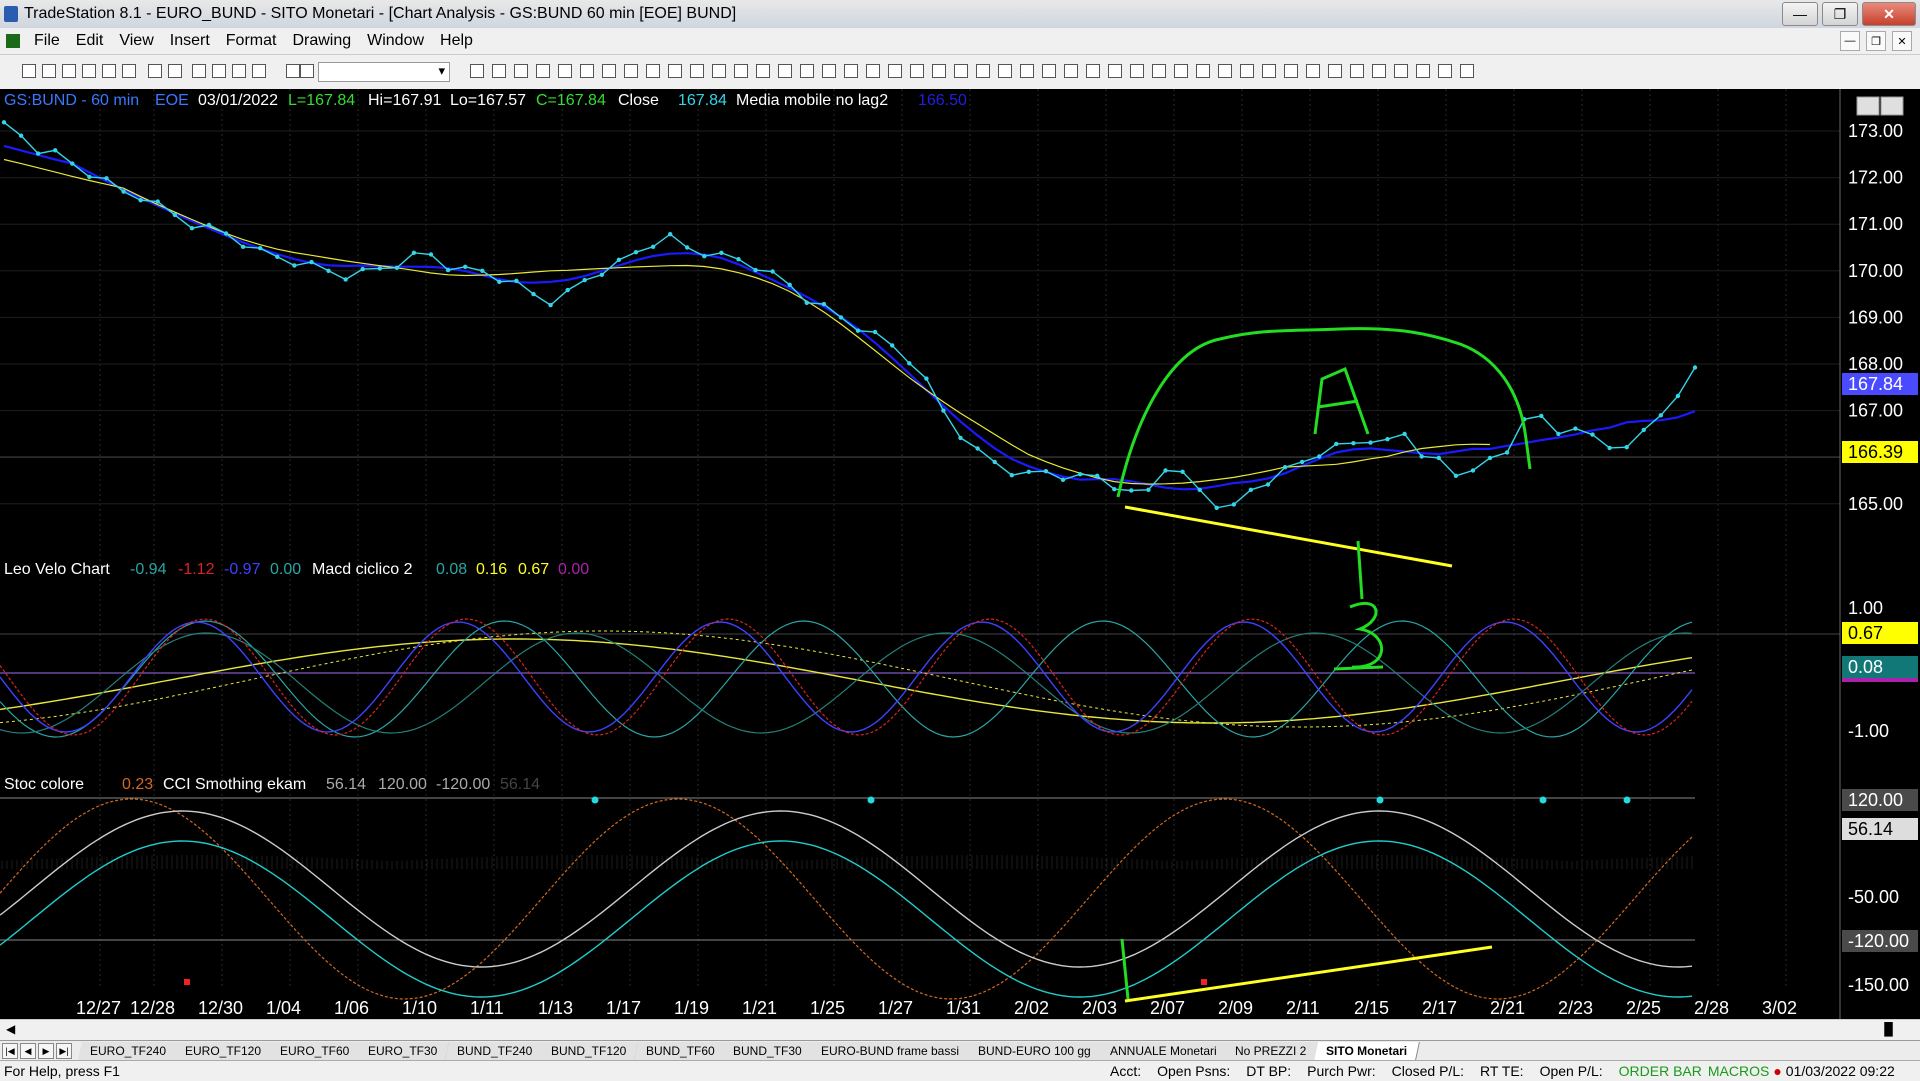 Image resolution: width=1920 pixels, height=1081 pixels. What do you see at coordinates (1876, 41) in the screenshot?
I see `mdi-restore-button: ❐` at bounding box center [1876, 41].